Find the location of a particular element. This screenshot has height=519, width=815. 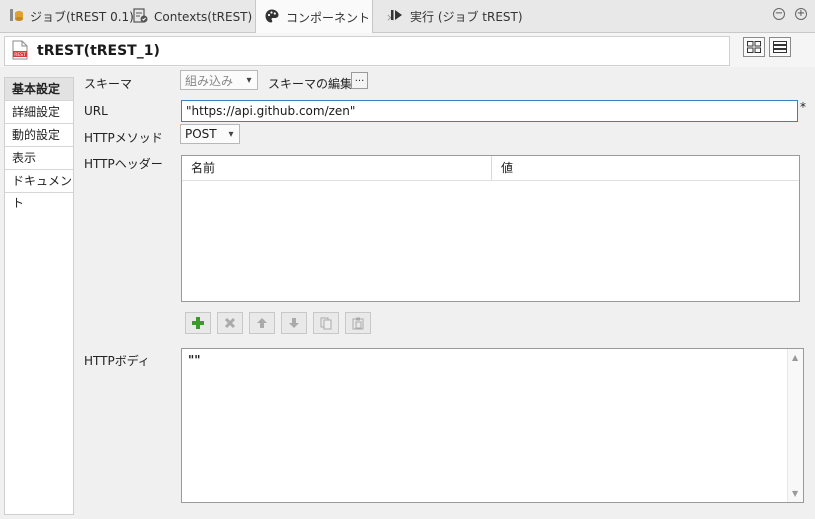

tab-contexts-label: Contexts(tREST) is located at coordinates (203, 16).